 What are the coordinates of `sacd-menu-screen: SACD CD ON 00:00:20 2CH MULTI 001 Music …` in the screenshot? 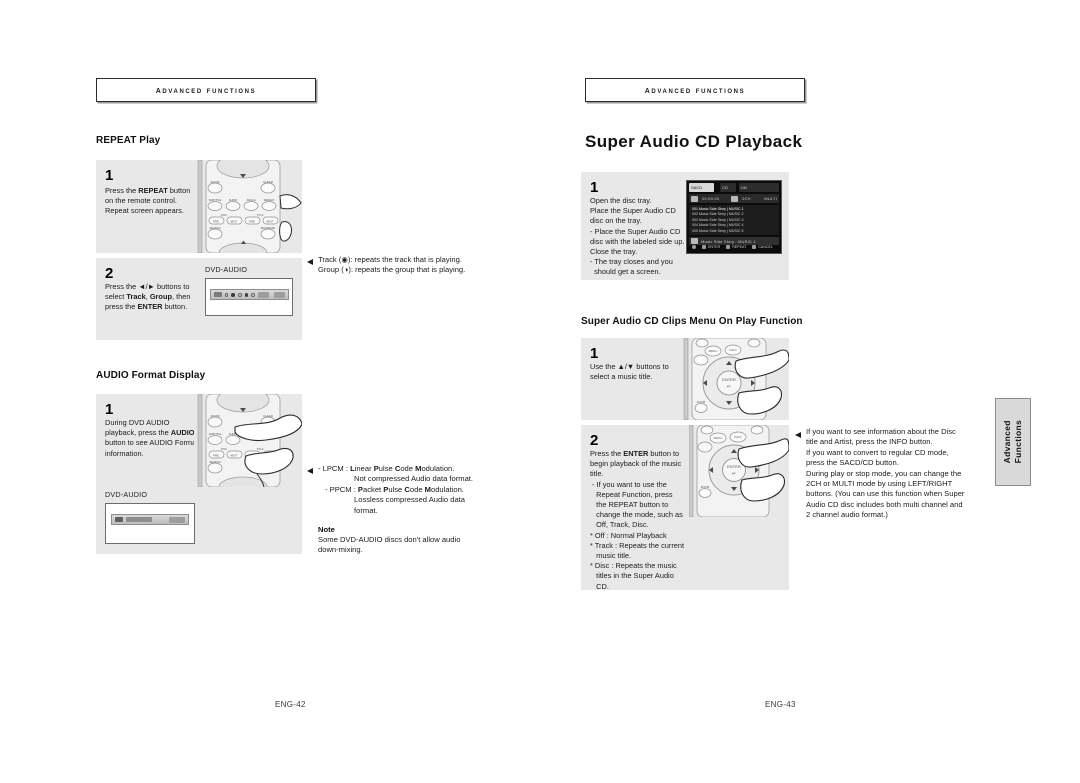 It's located at (734, 217).